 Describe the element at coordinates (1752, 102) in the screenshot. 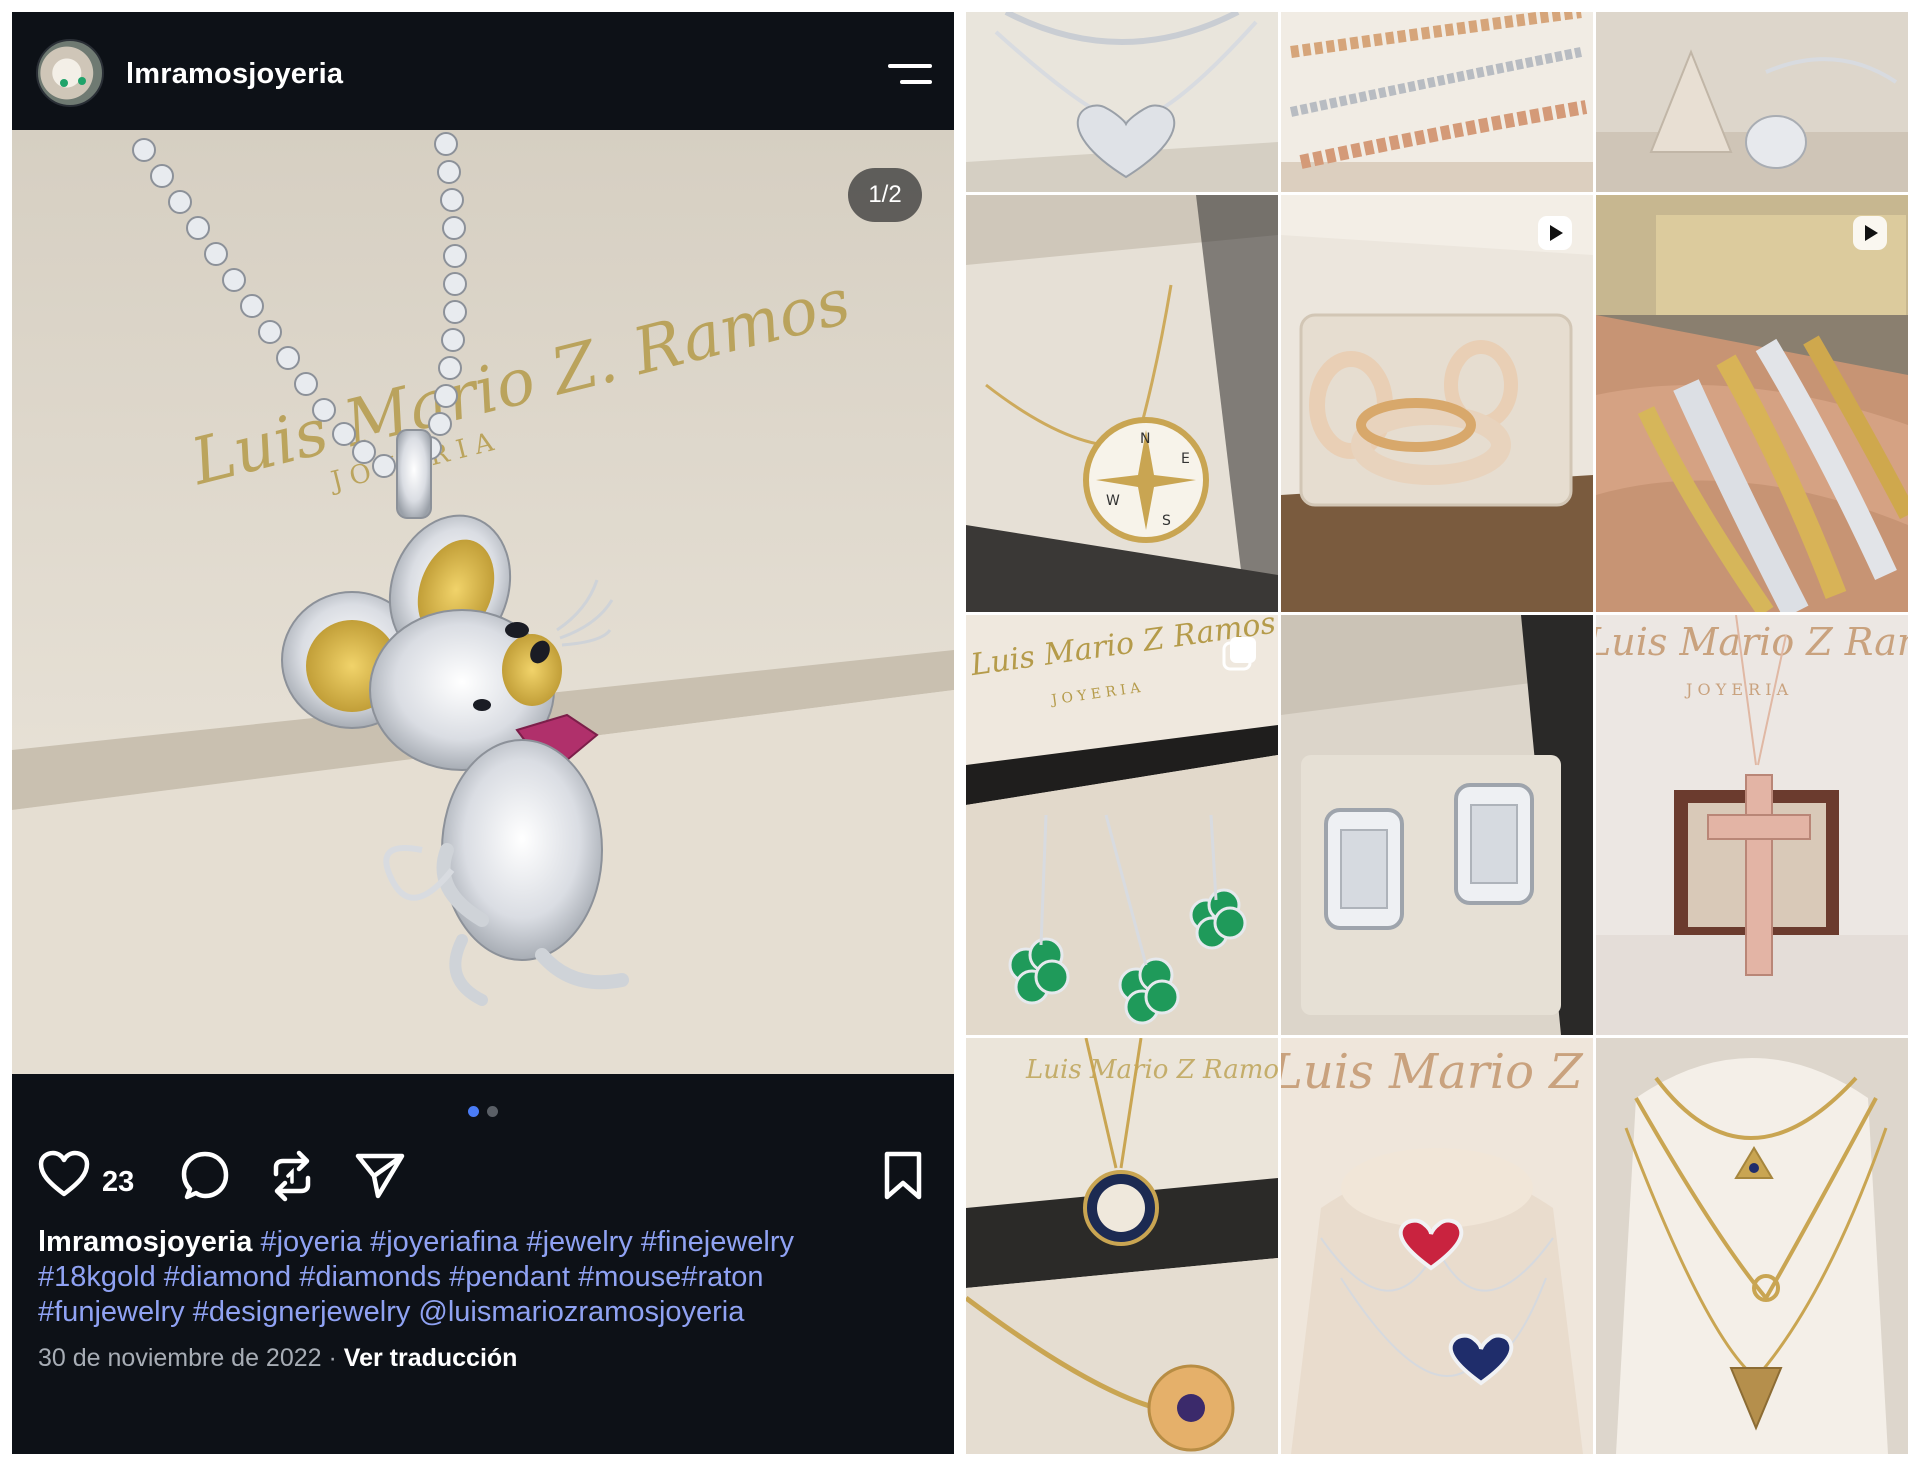

I see `grid-tile-ring-display` at that location.